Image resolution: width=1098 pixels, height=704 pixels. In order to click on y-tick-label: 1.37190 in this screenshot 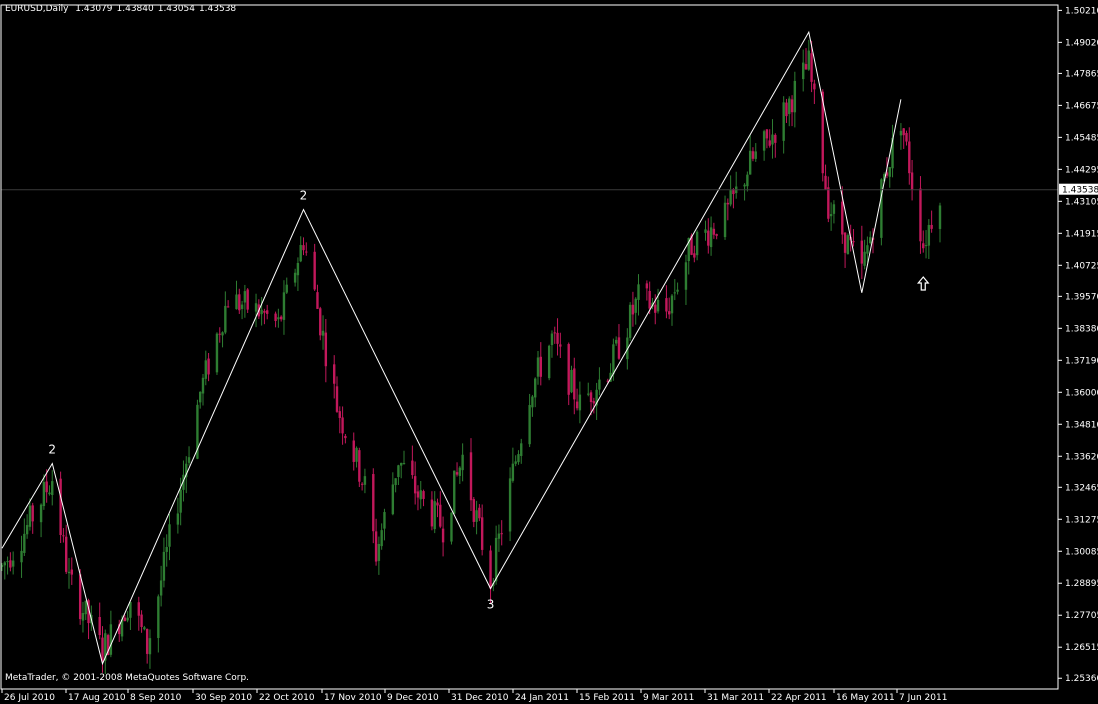, I will do `click(1081, 361)`.